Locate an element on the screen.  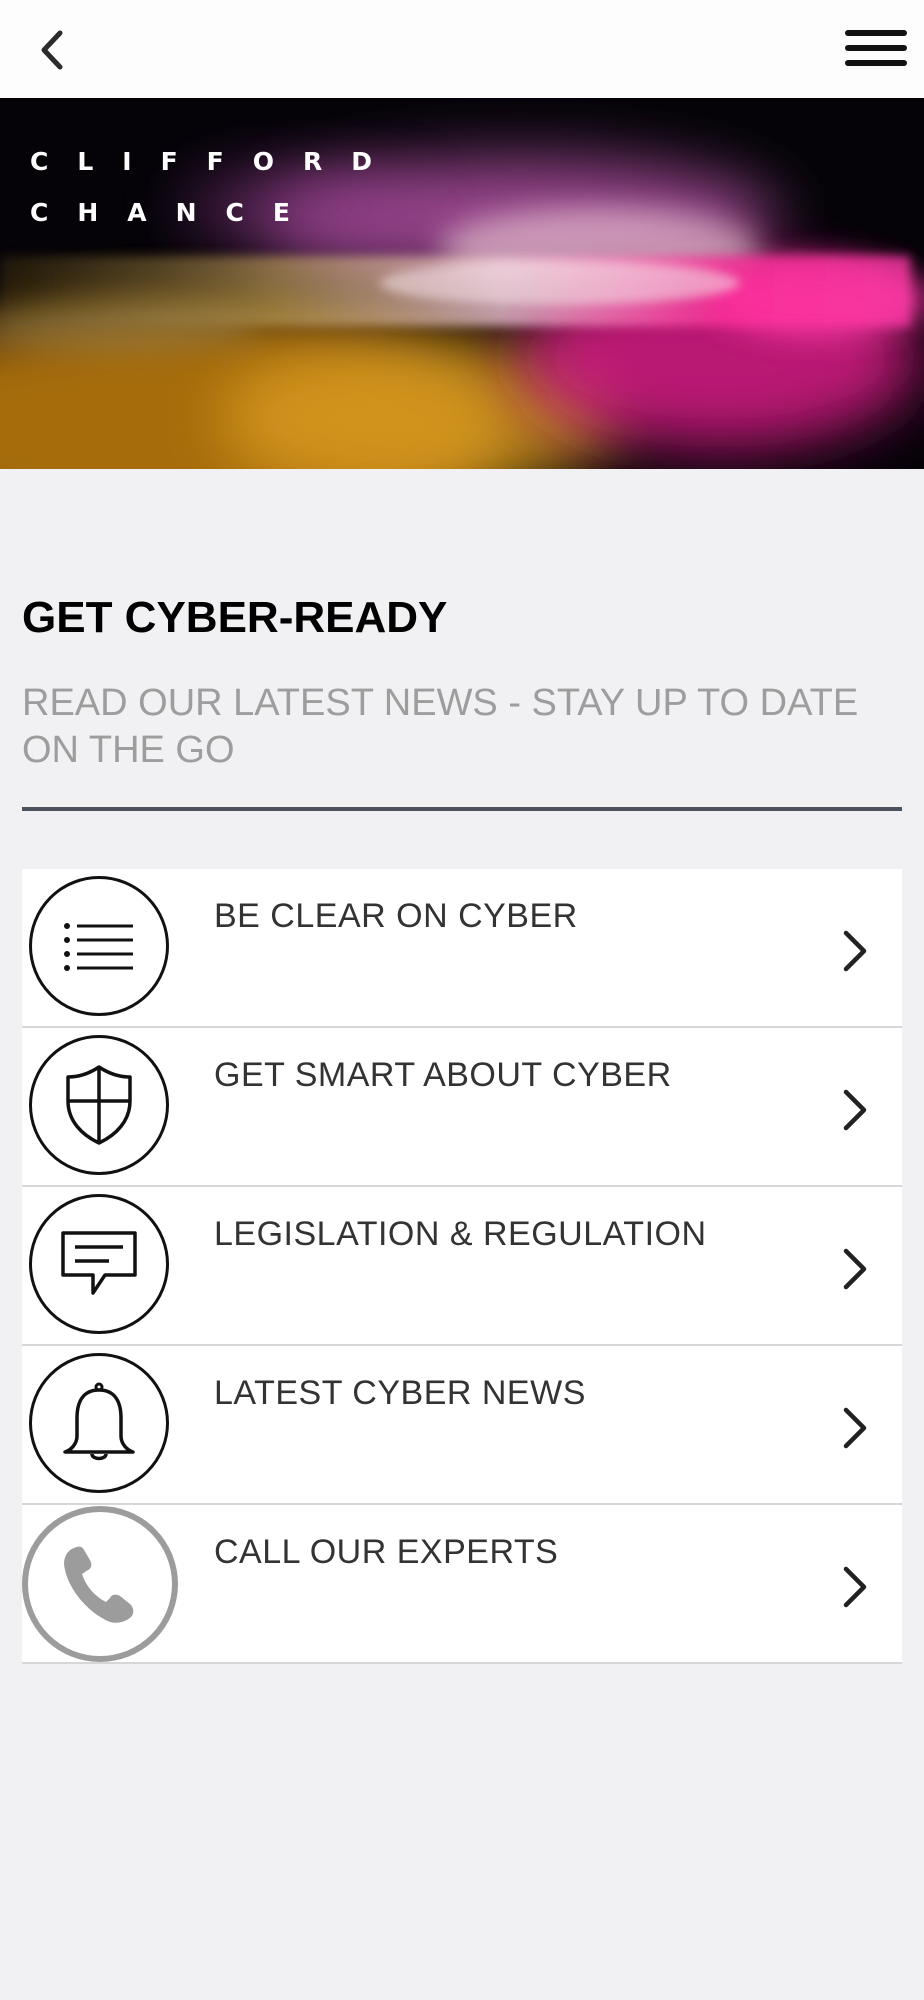
top-navigation-bar is located at coordinates (462, 49).